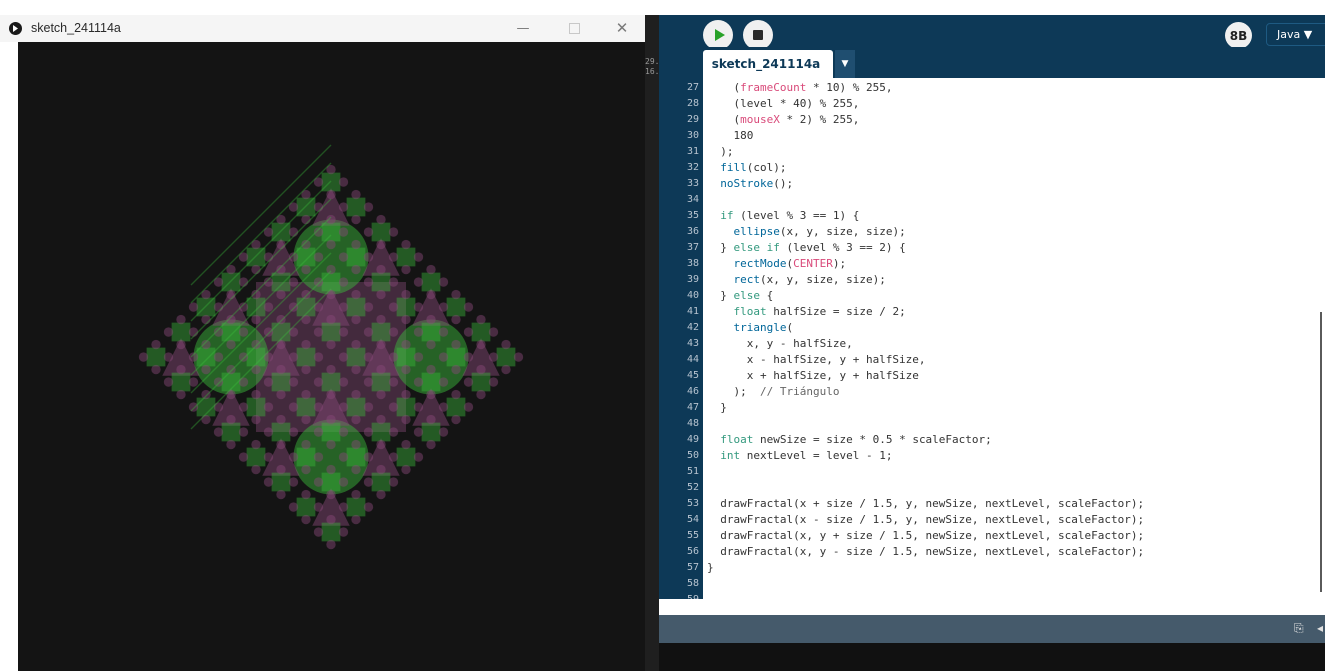  Describe the element at coordinates (1299, 628) in the screenshot. I see `clipboard-icon: ⎘` at that location.